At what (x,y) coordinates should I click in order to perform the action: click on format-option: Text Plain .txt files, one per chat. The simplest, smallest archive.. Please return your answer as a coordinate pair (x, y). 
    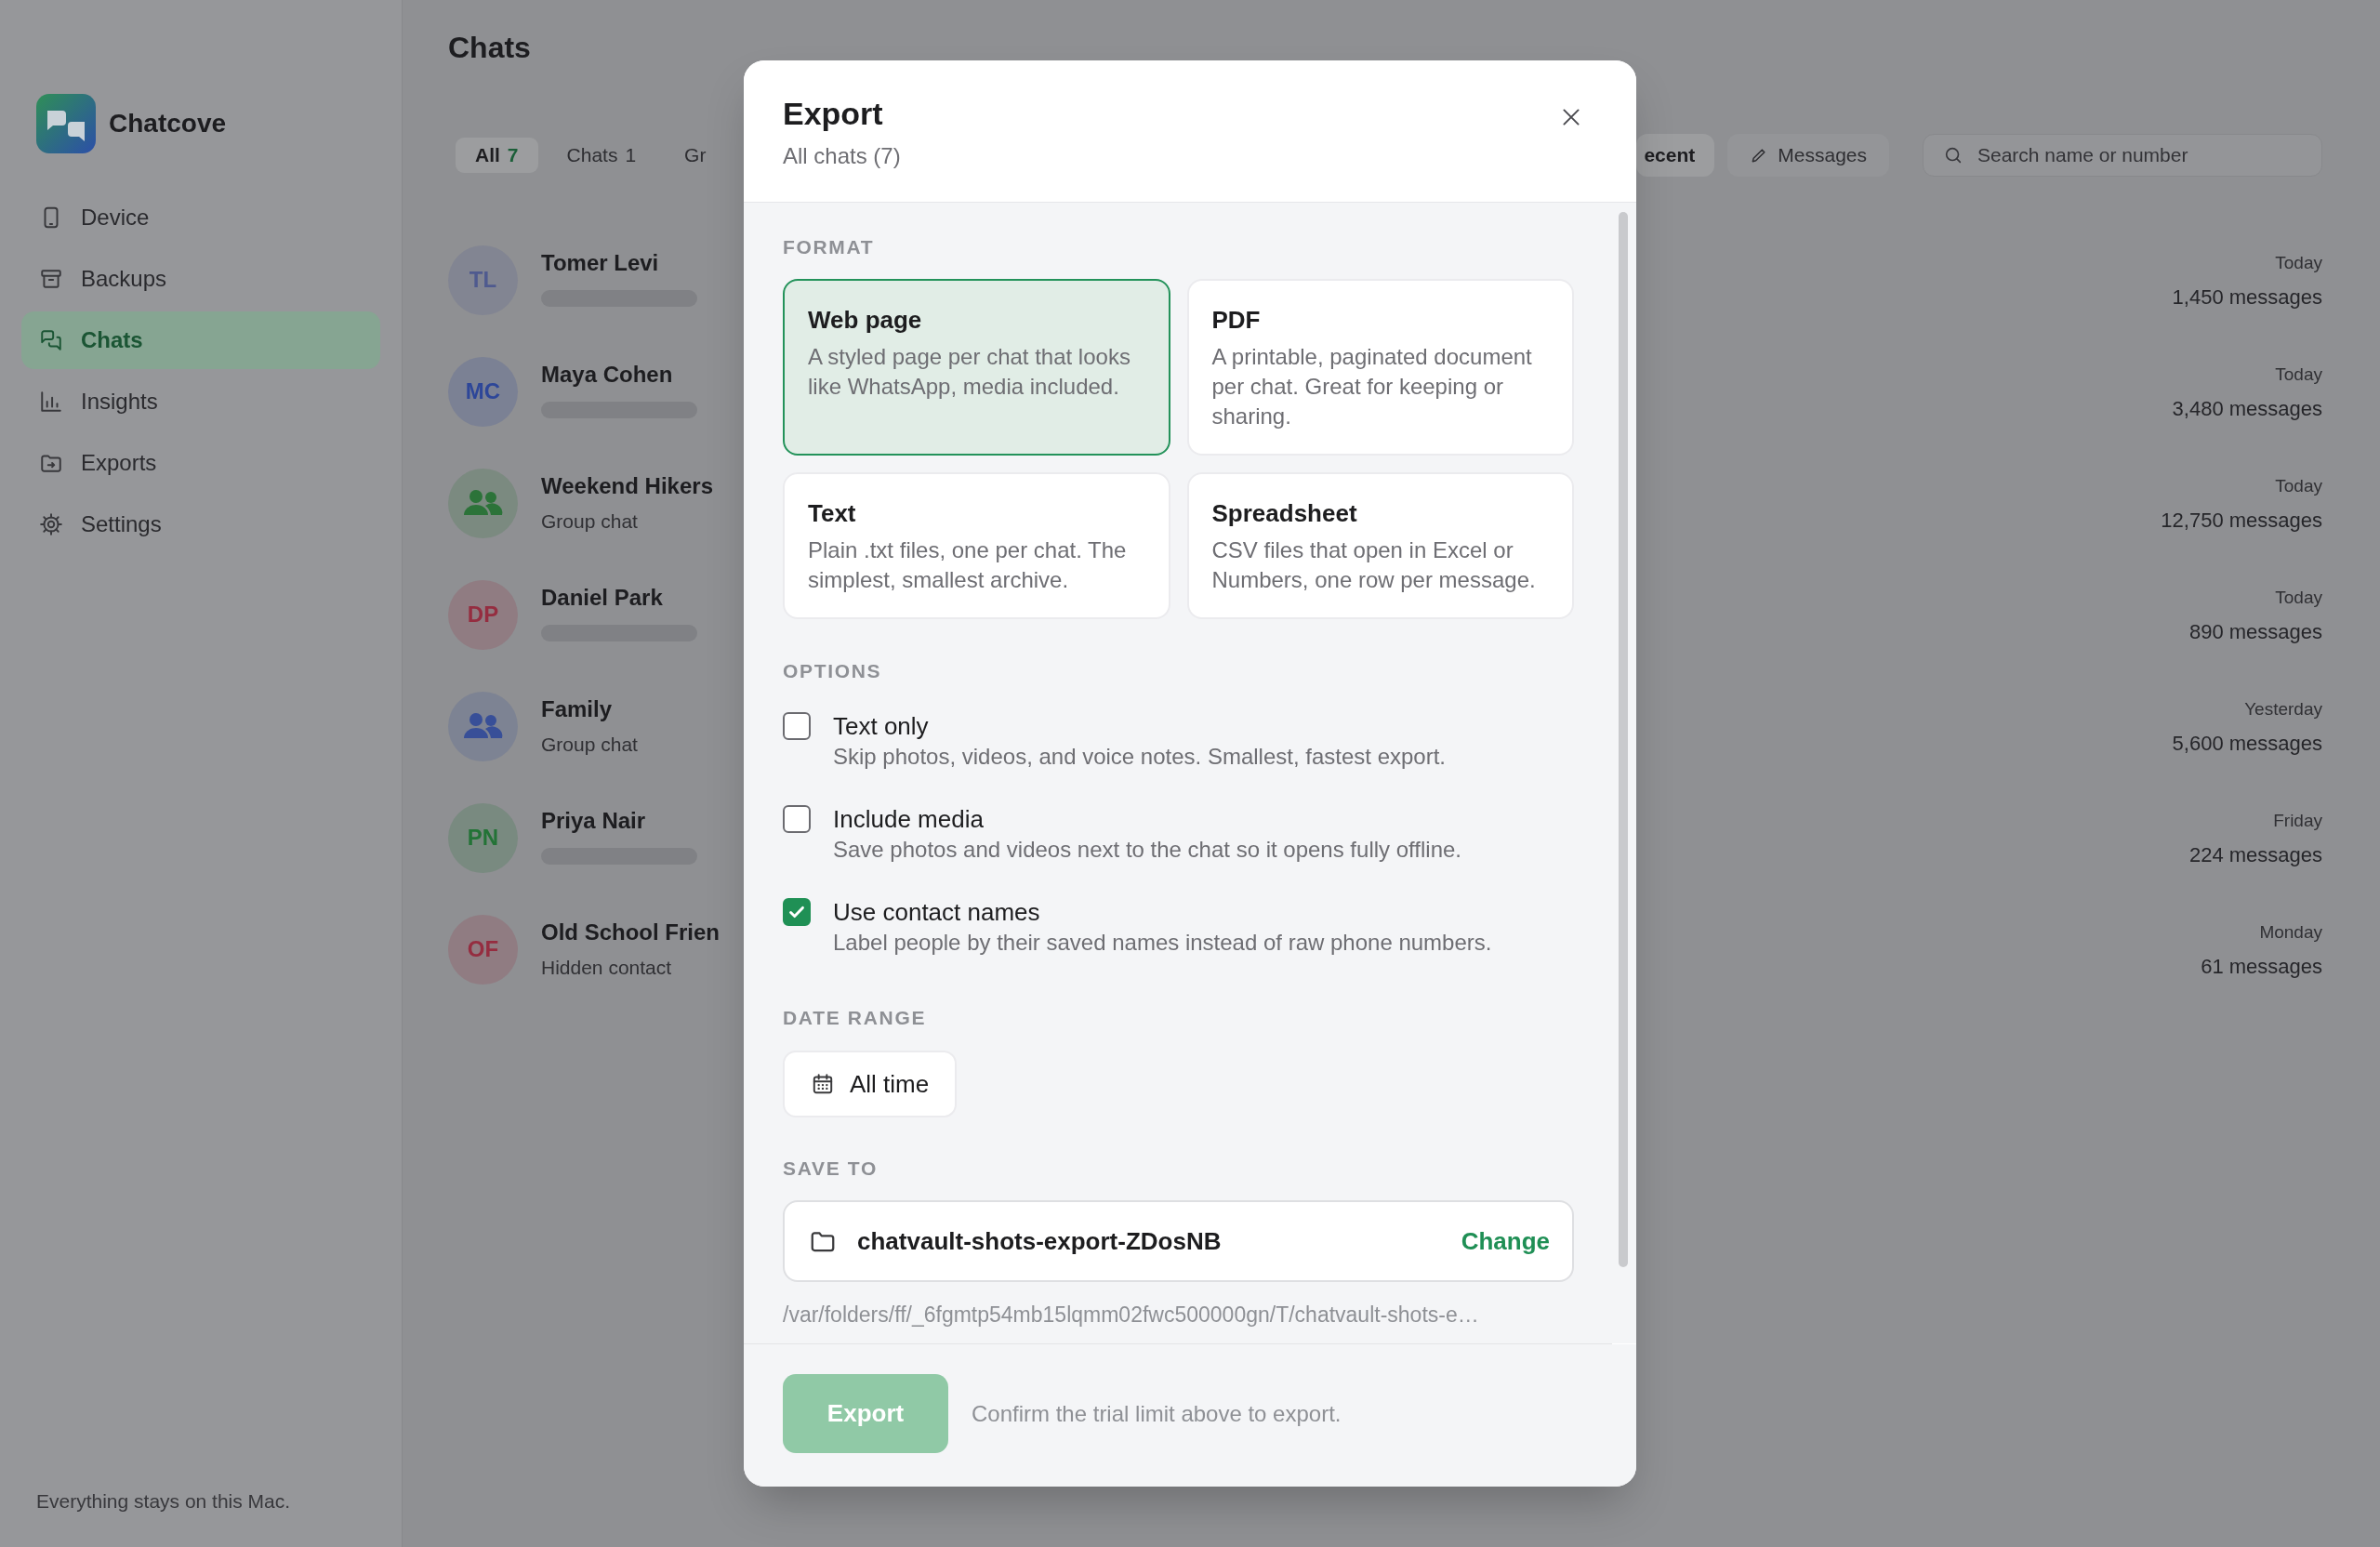
    Looking at the image, I should click on (976, 545).